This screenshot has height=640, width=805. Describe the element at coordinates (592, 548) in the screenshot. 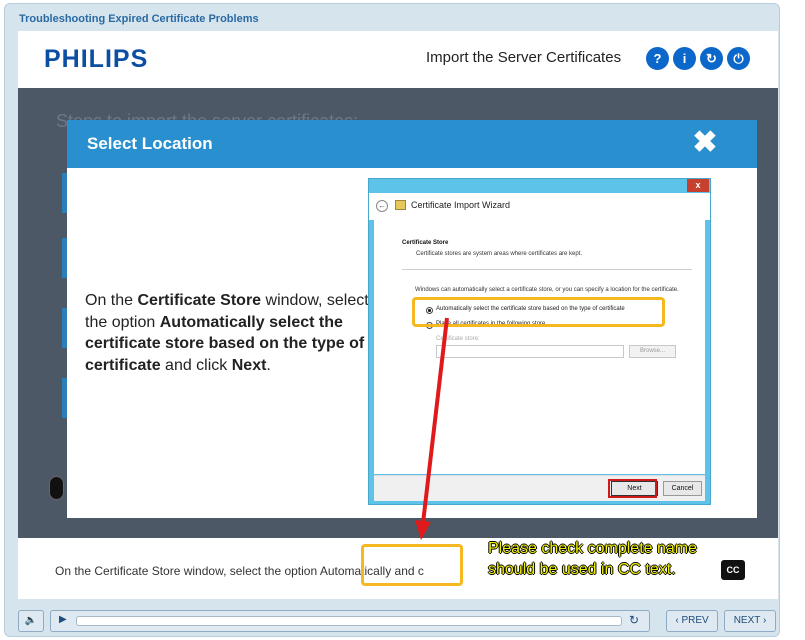

I see `annotation-line: Please check complete name` at that location.